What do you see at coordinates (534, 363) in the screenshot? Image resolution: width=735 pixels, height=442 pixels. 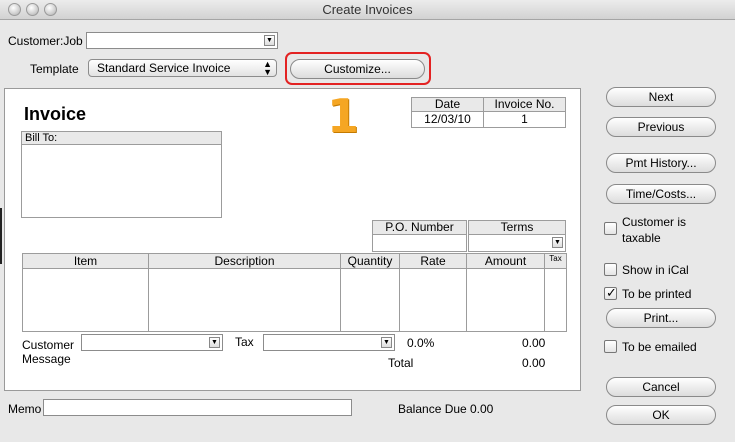 I see `total-value: 0.00` at bounding box center [534, 363].